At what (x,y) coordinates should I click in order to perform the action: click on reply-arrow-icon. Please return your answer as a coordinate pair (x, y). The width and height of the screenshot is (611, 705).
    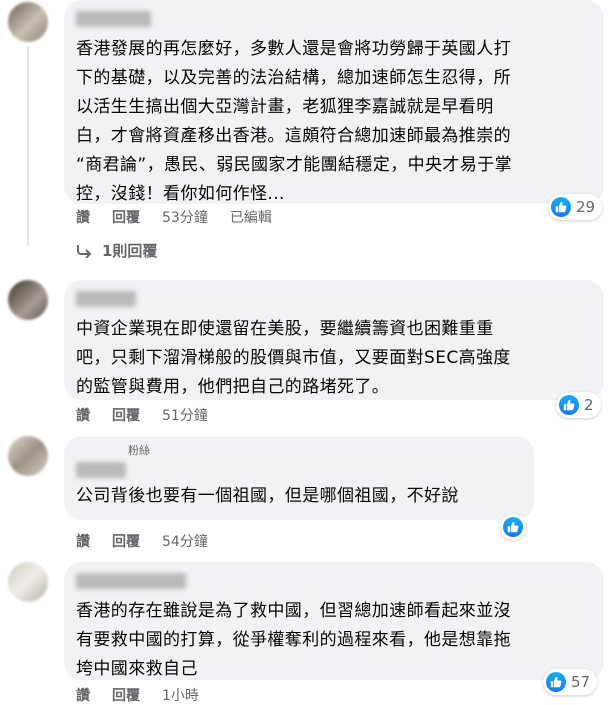
    Looking at the image, I should click on (84, 251).